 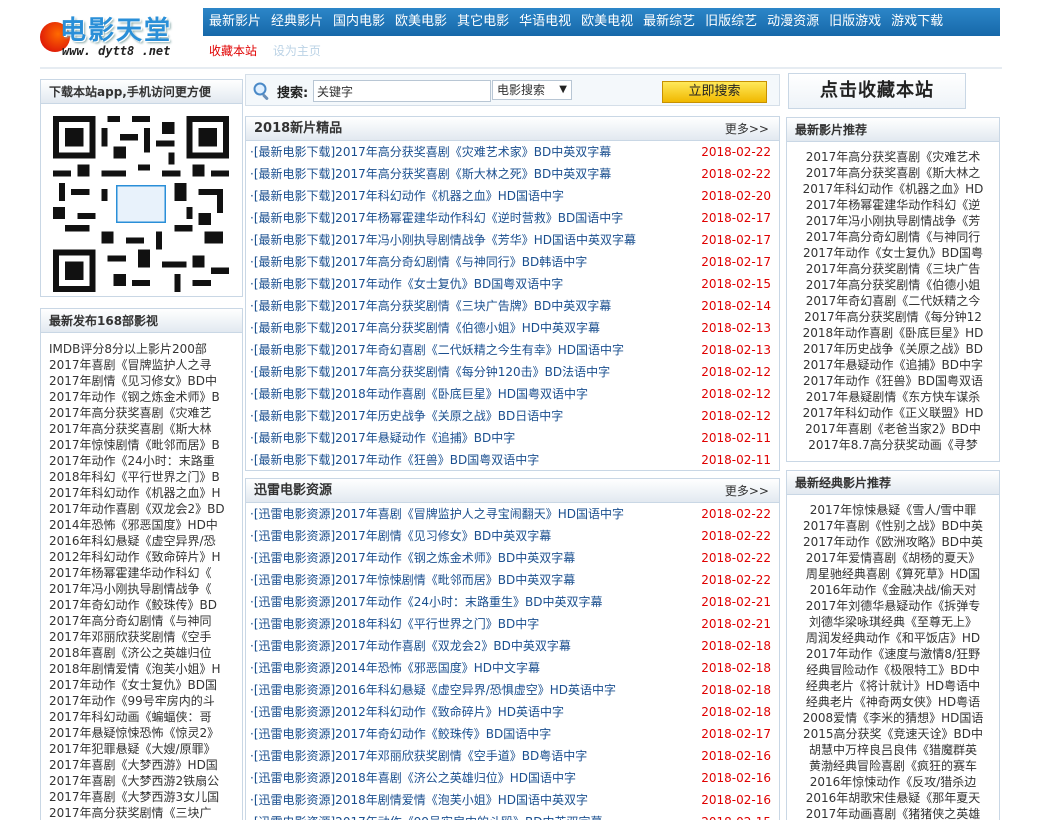 I want to click on recommend-classic-item: 2017年爱情喜剧《胡杨的夏天》, so click(x=893, y=558).